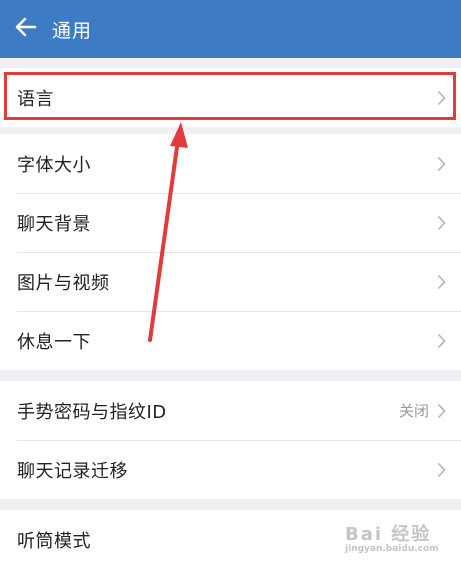 This screenshot has width=461, height=564. I want to click on settings-row-photos-videos: 图片与视频, so click(230, 281).